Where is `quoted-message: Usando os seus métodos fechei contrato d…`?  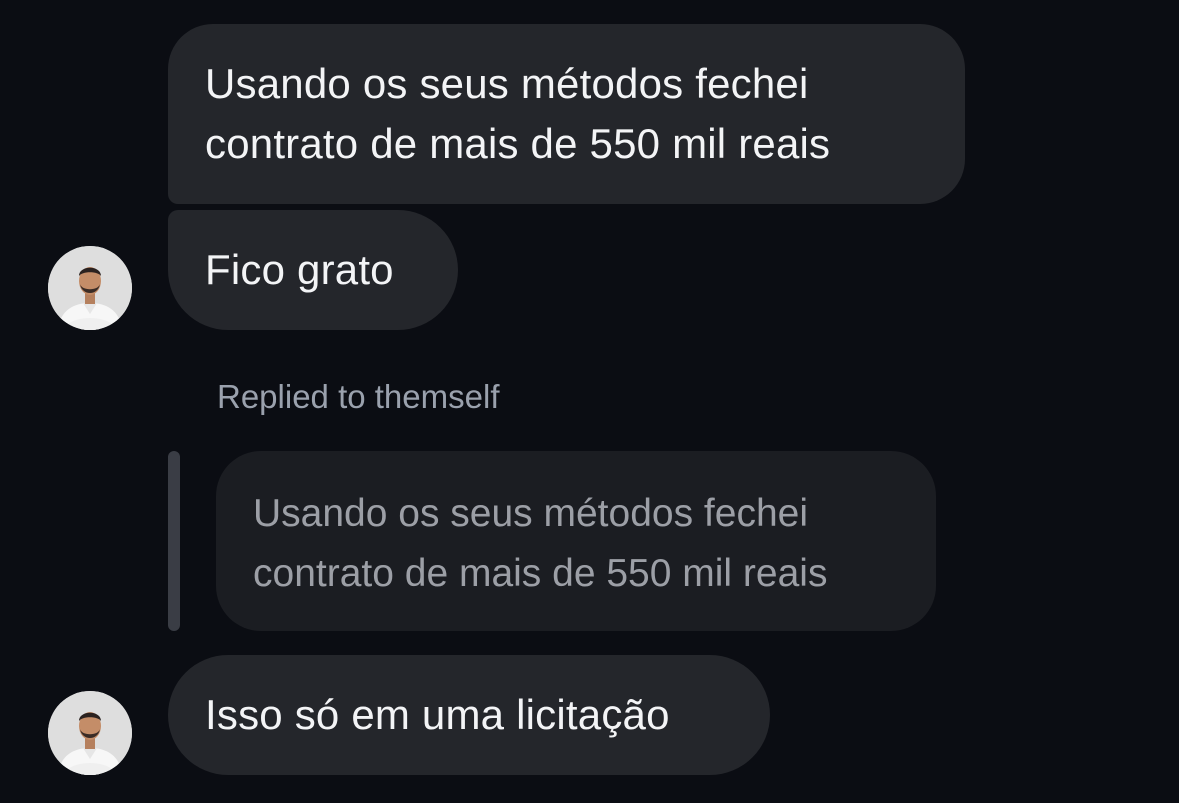 quoted-message: Usando os seus métodos fechei contrato d… is located at coordinates (576, 541).